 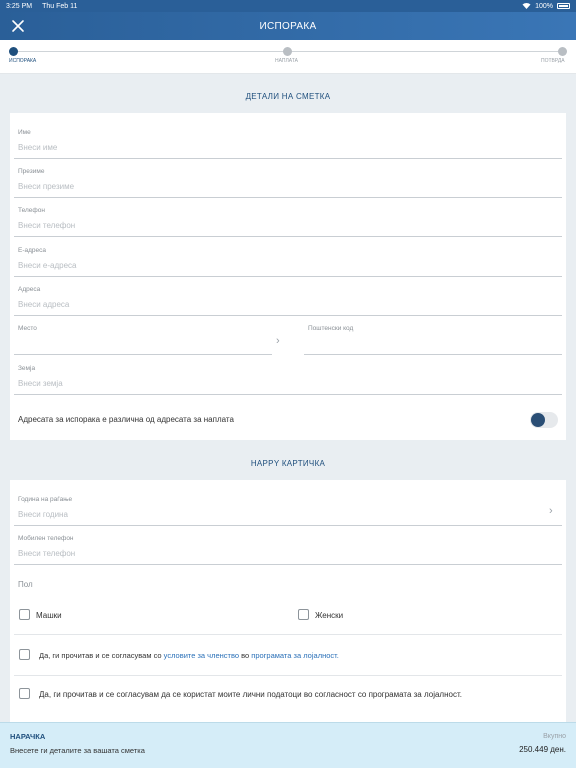 What do you see at coordinates (288, 222) in the screenshot?
I see `phone-field: Телефон Внеси телефон` at bounding box center [288, 222].